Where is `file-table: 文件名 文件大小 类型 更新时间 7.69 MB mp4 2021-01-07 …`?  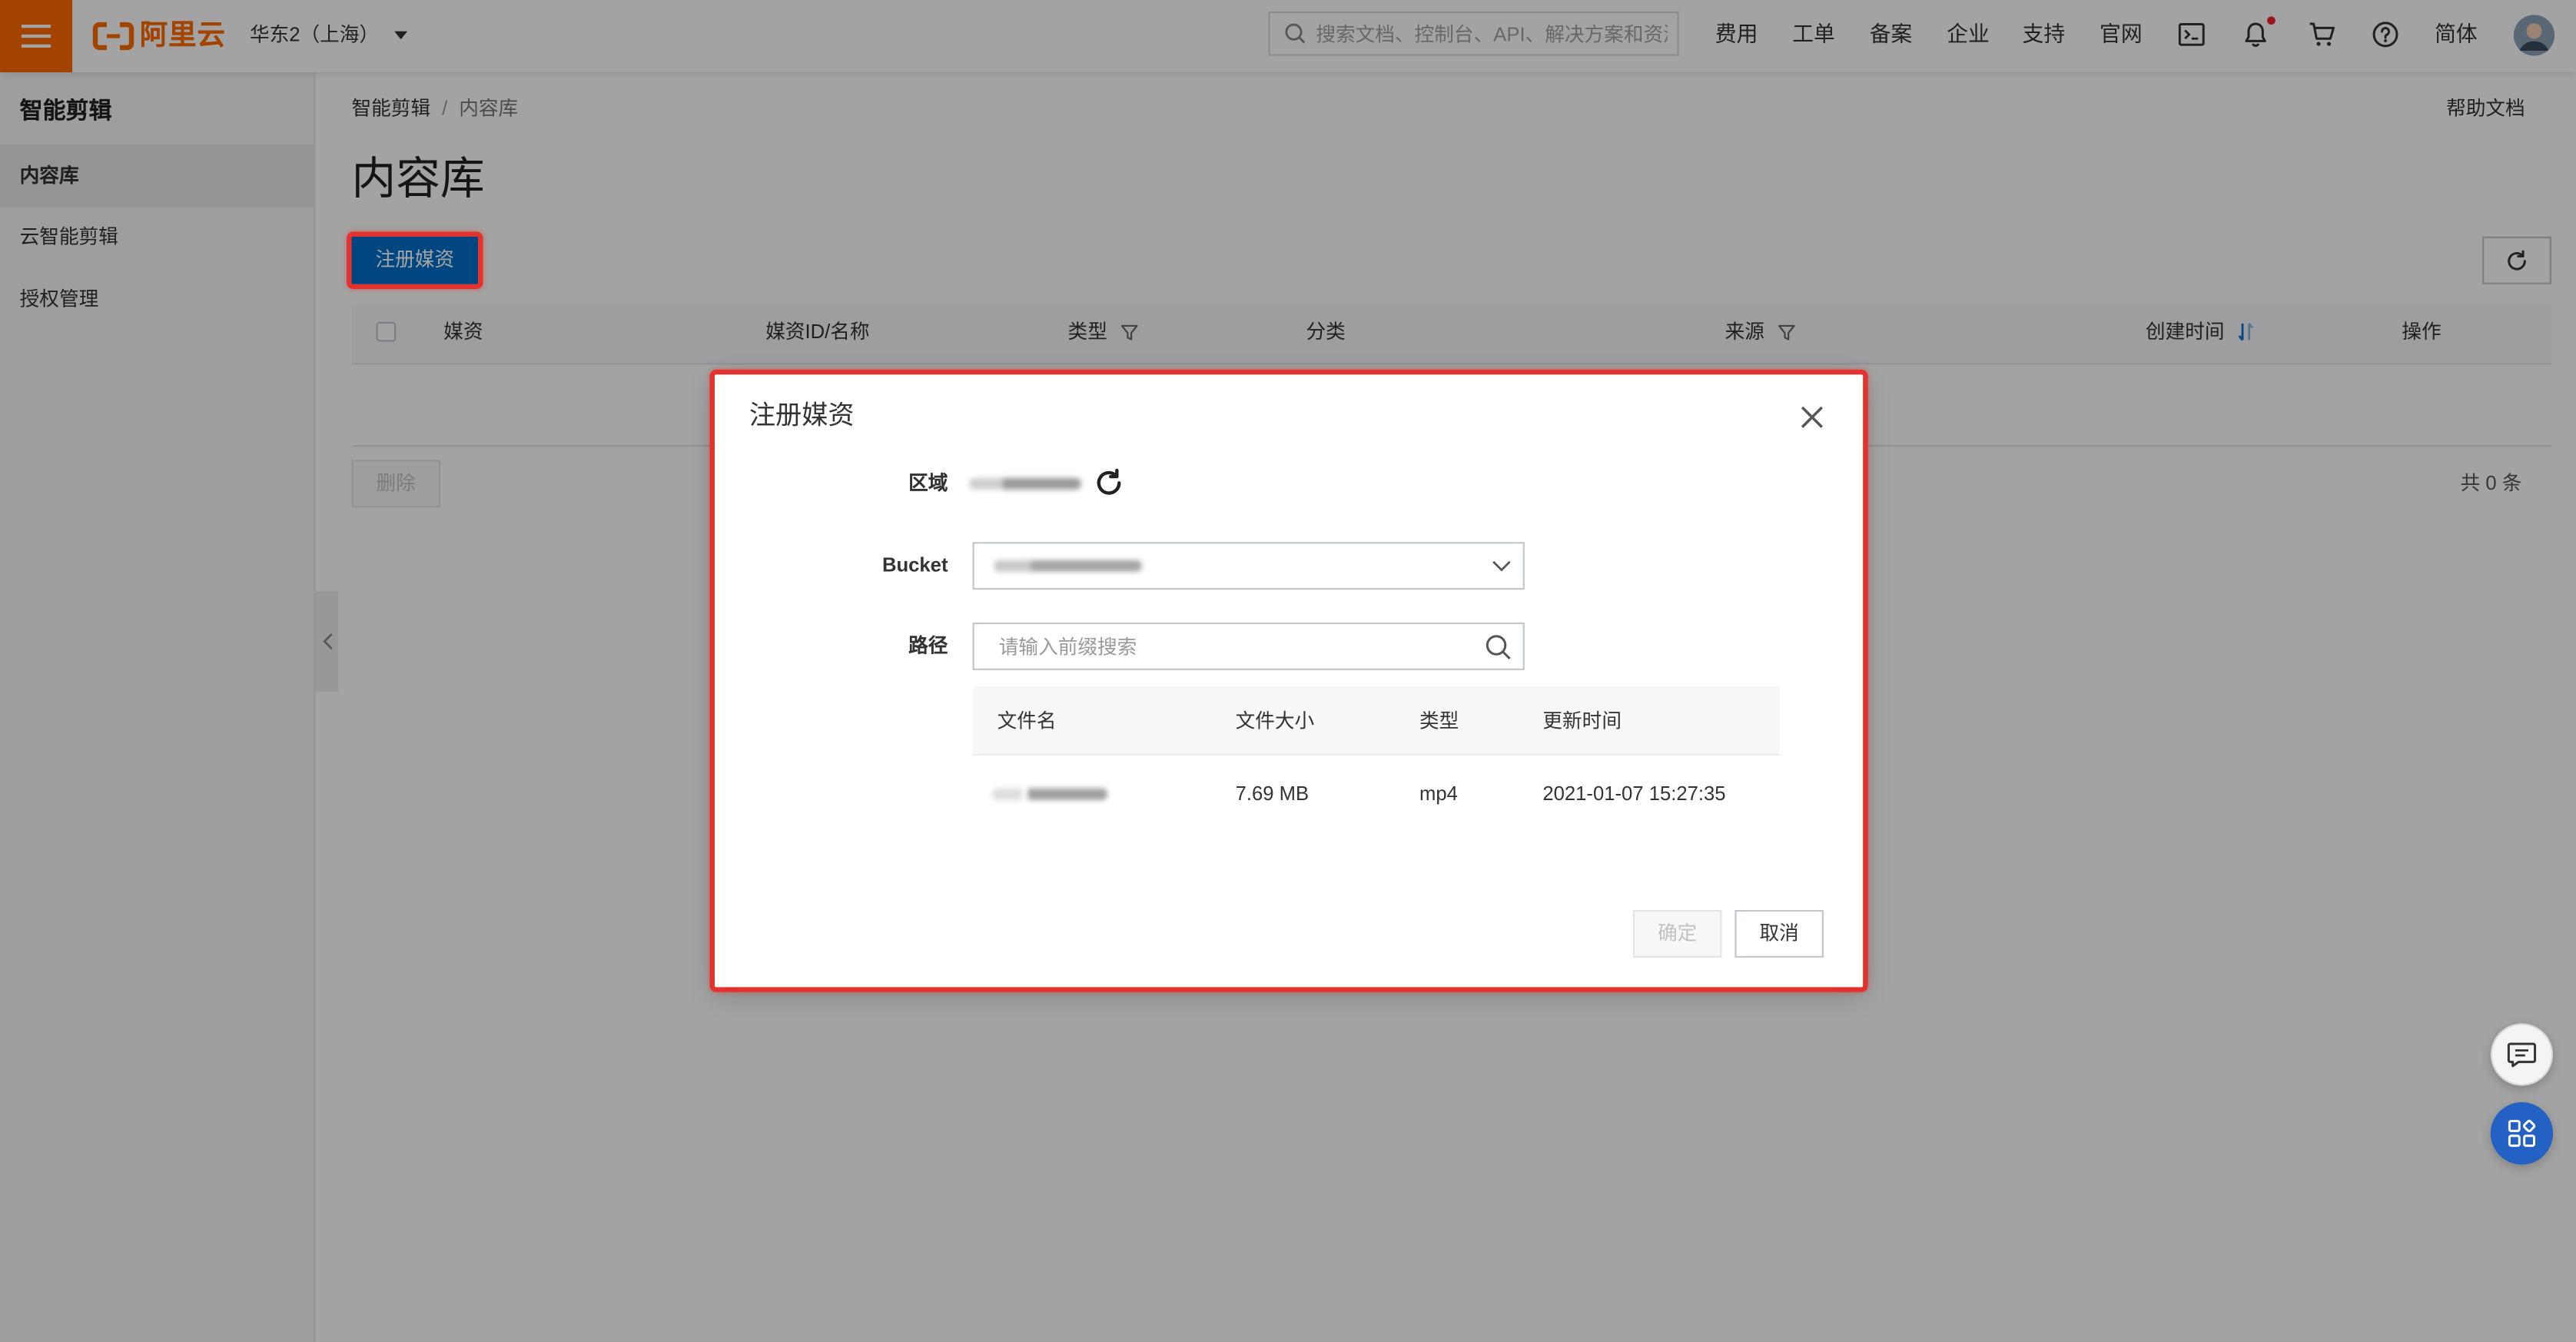
file-table: 文件名 文件大小 类型 更新时间 7.69 MB mp4 2021-01-07 … is located at coordinates (1376, 758).